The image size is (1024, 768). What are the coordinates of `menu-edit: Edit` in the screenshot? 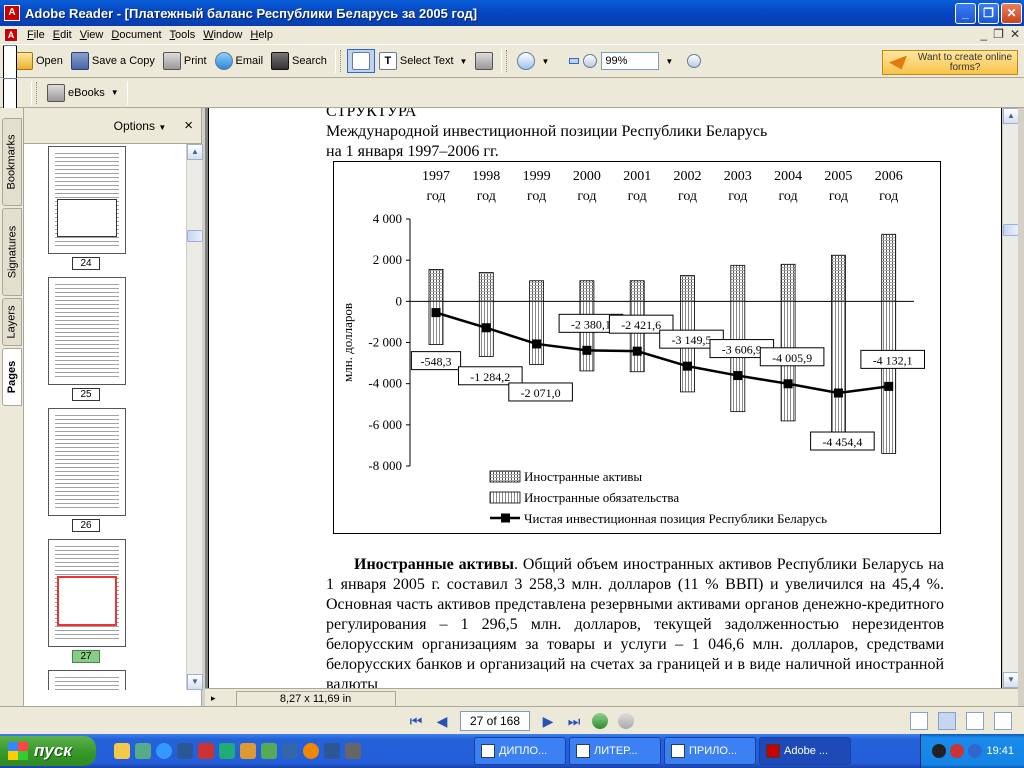 It's located at (62, 35).